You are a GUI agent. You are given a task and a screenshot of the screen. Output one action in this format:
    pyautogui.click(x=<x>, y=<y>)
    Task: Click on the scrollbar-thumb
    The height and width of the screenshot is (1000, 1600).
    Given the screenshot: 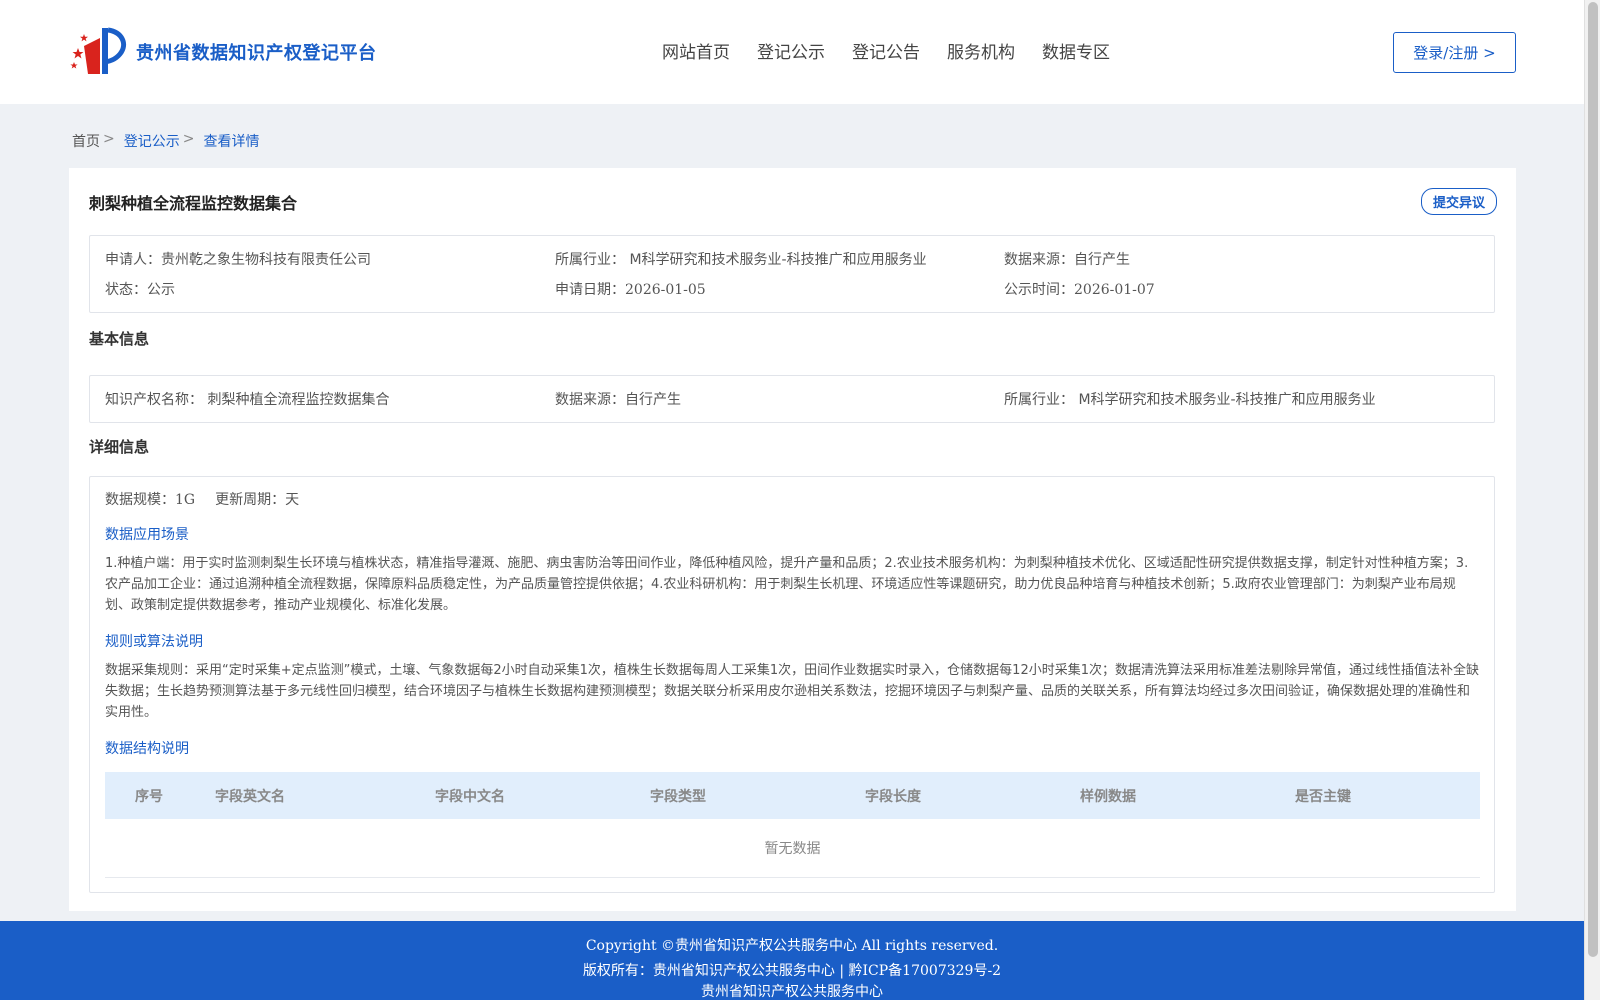 What is the action you would take?
    pyautogui.click(x=1593, y=479)
    